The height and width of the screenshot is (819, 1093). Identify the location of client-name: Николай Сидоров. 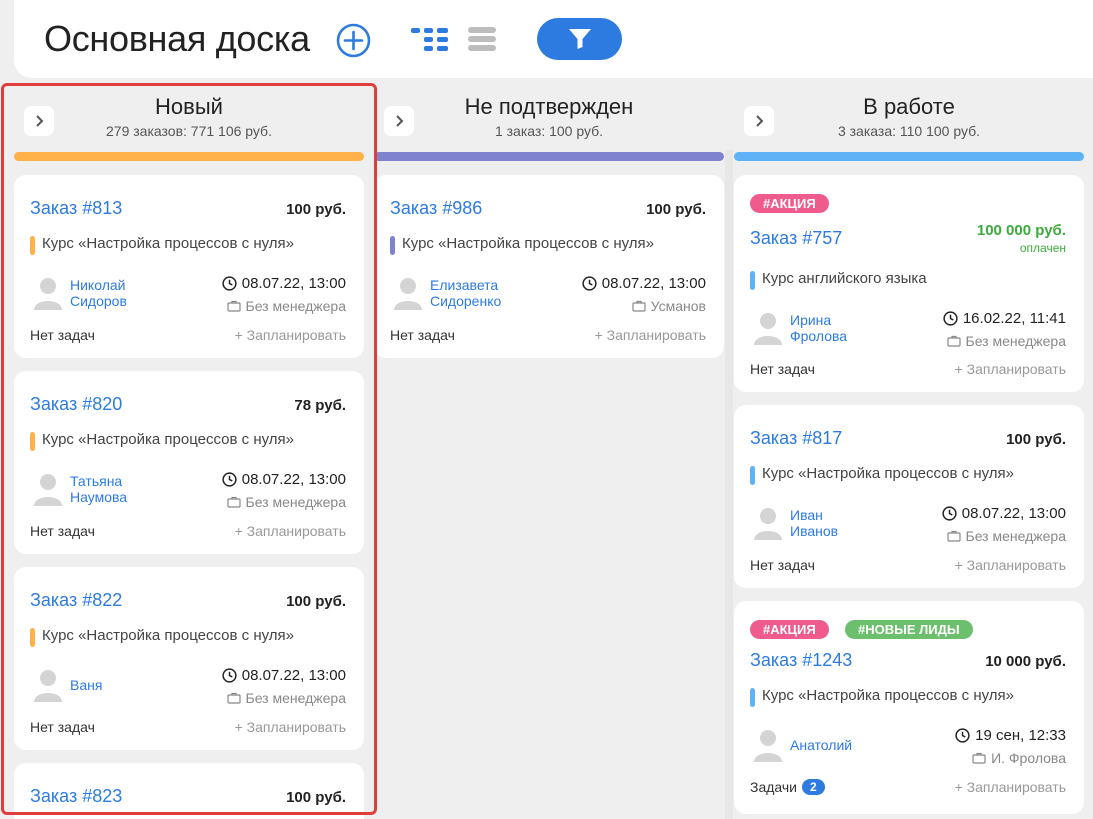
(98, 293).